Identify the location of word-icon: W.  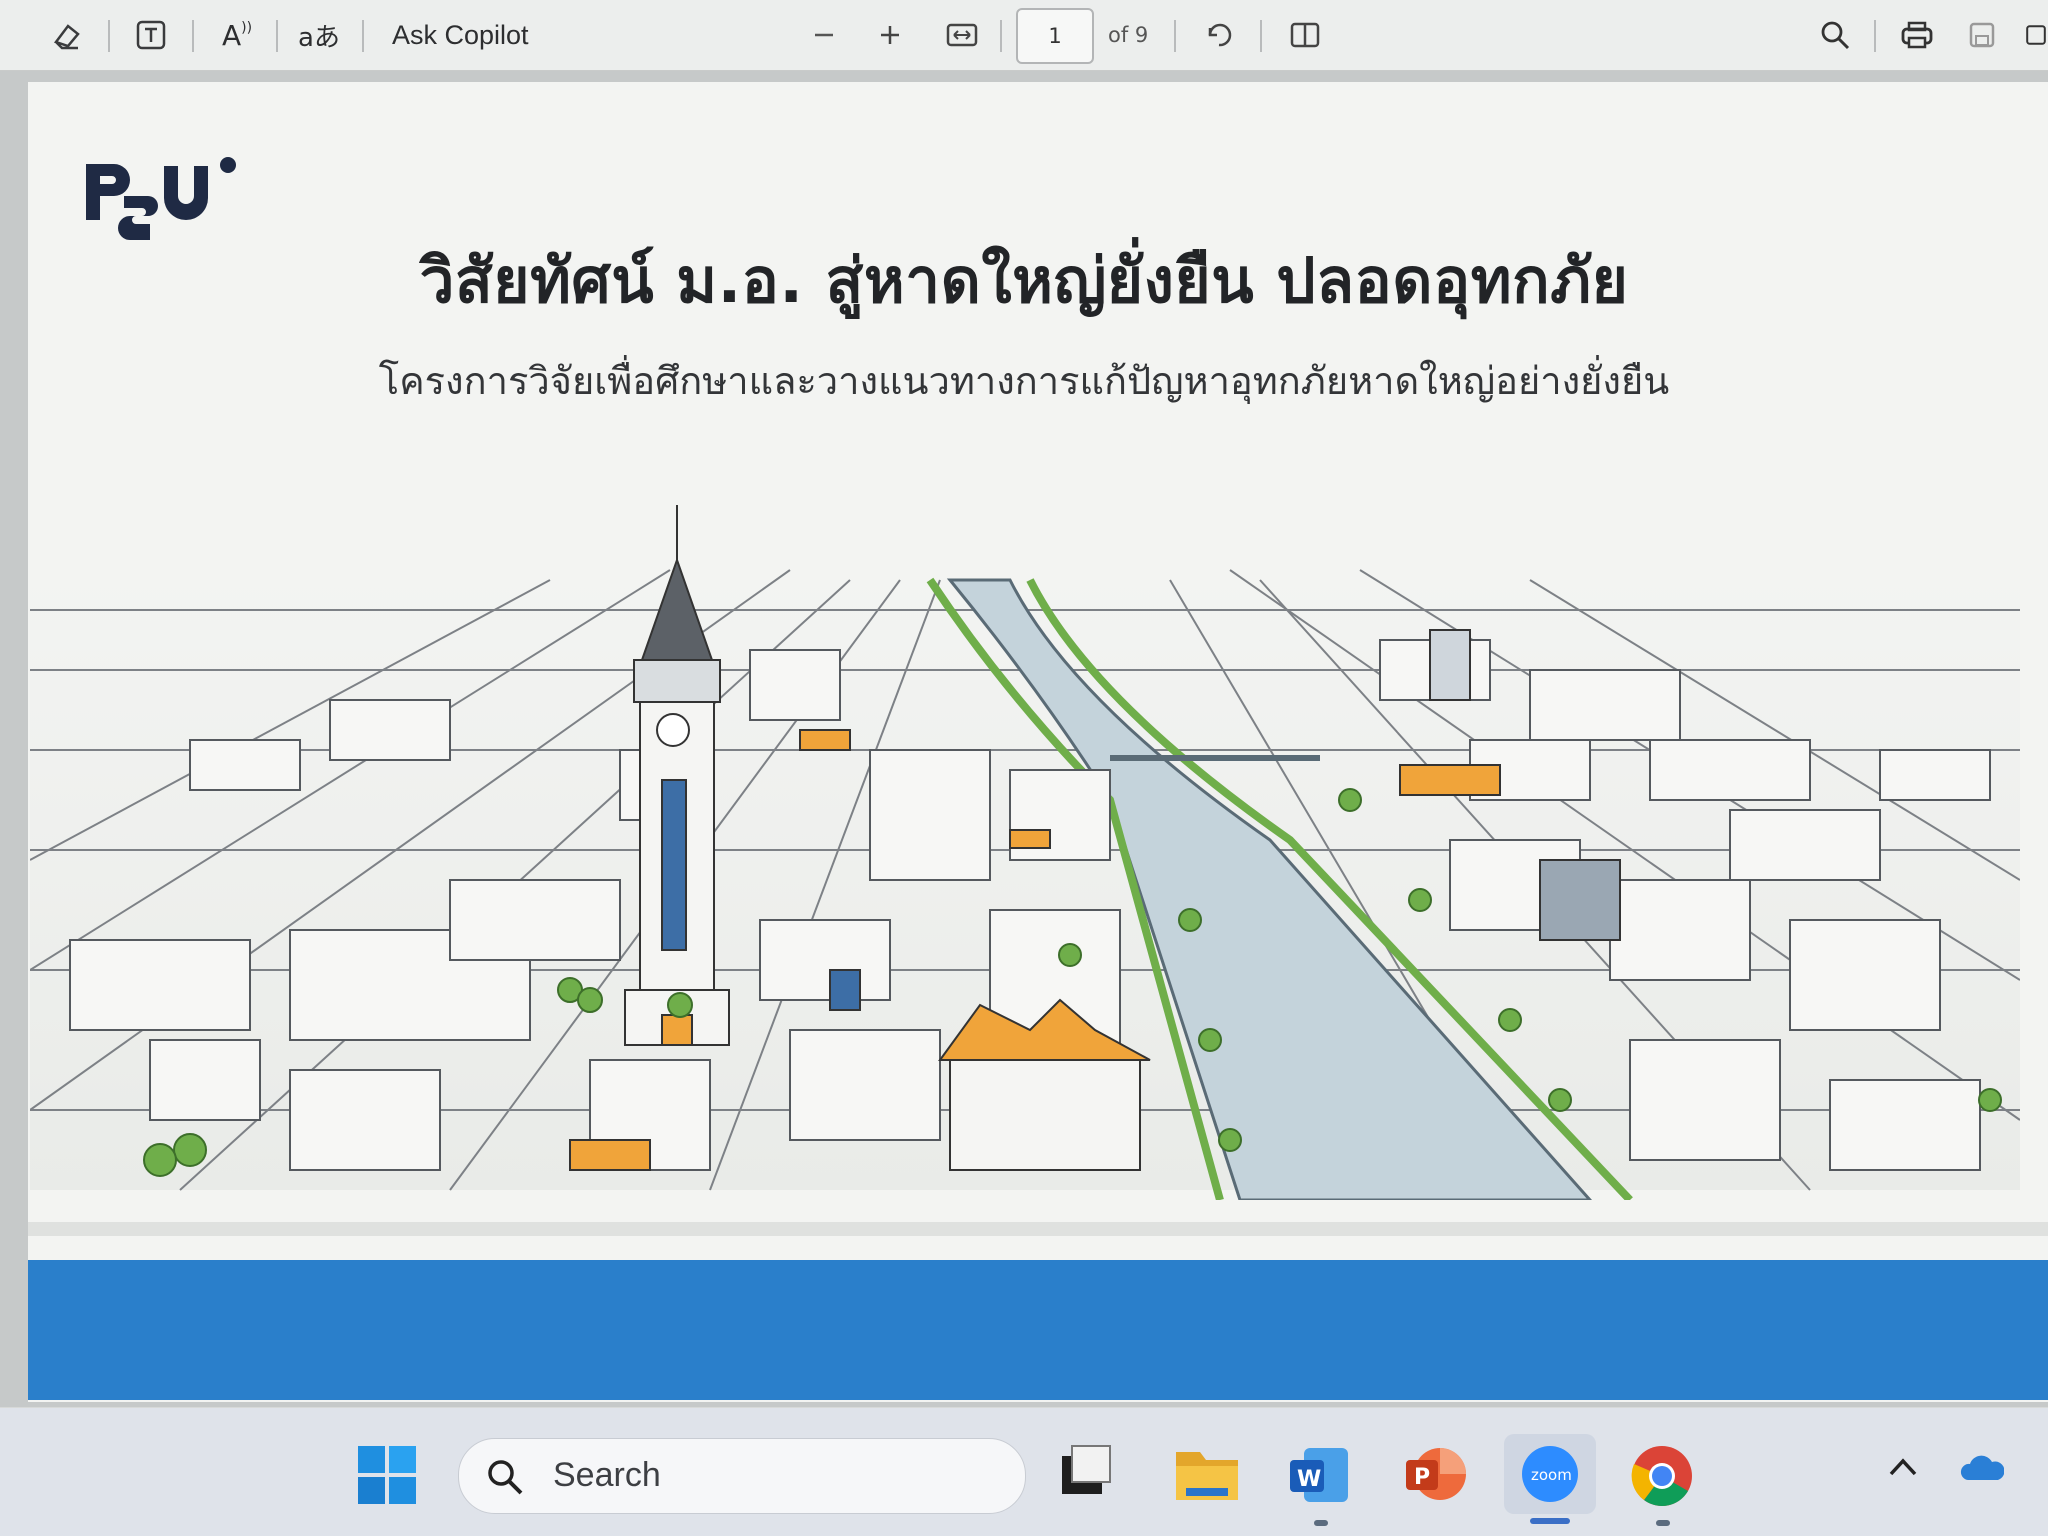
(1319, 1477).